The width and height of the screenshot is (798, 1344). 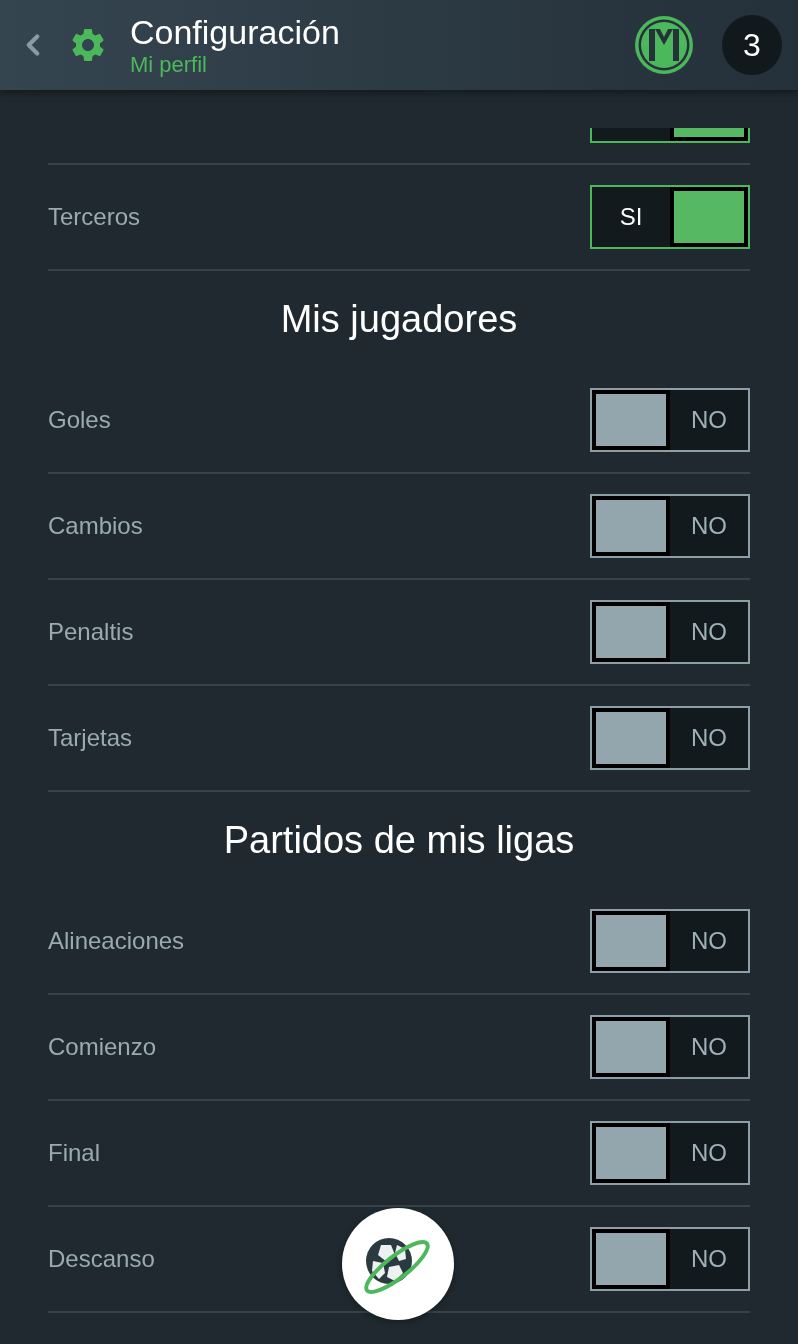 What do you see at coordinates (670, 217) in the screenshot?
I see `toggle-switch: SI` at bounding box center [670, 217].